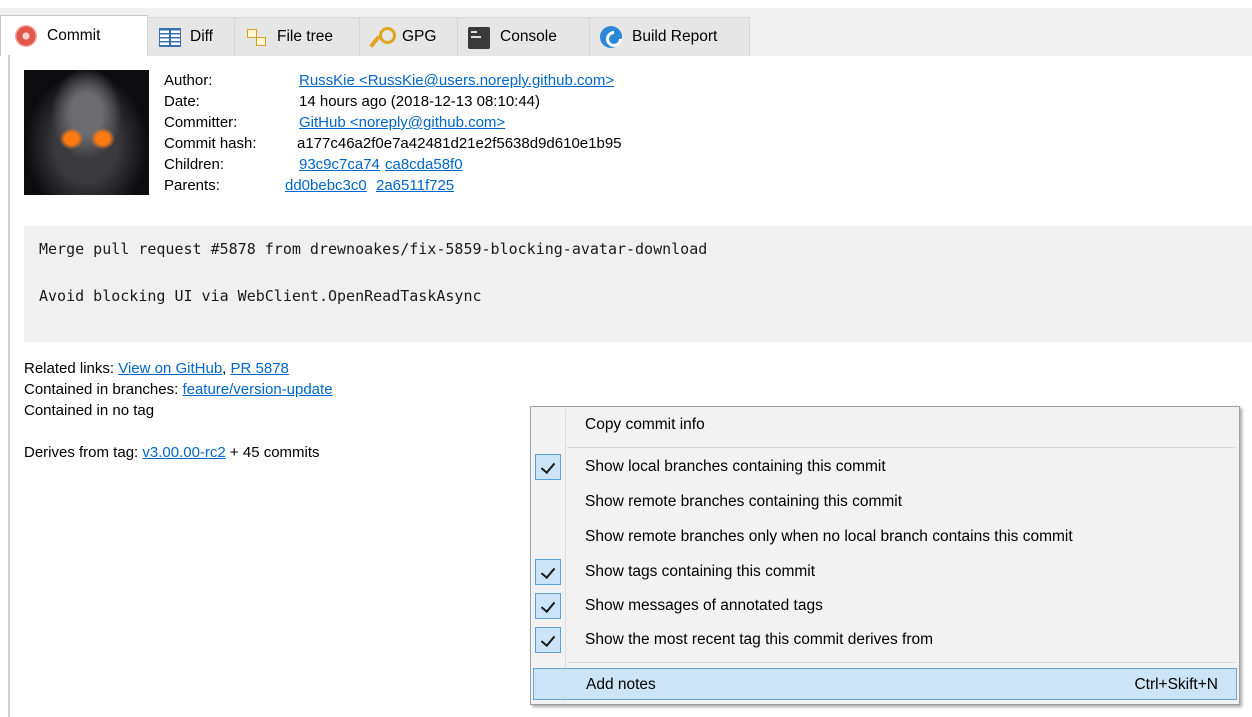 The image size is (1252, 717). I want to click on tab-commit: Commit, so click(74, 35).